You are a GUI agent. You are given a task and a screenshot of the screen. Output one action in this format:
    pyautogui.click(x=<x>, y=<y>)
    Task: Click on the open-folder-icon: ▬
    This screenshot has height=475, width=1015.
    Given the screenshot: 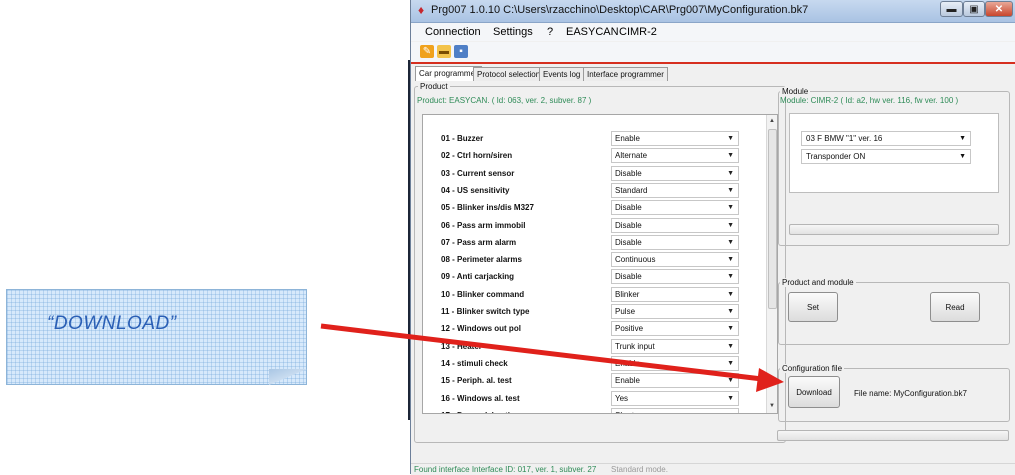 What is the action you would take?
    pyautogui.click(x=444, y=51)
    